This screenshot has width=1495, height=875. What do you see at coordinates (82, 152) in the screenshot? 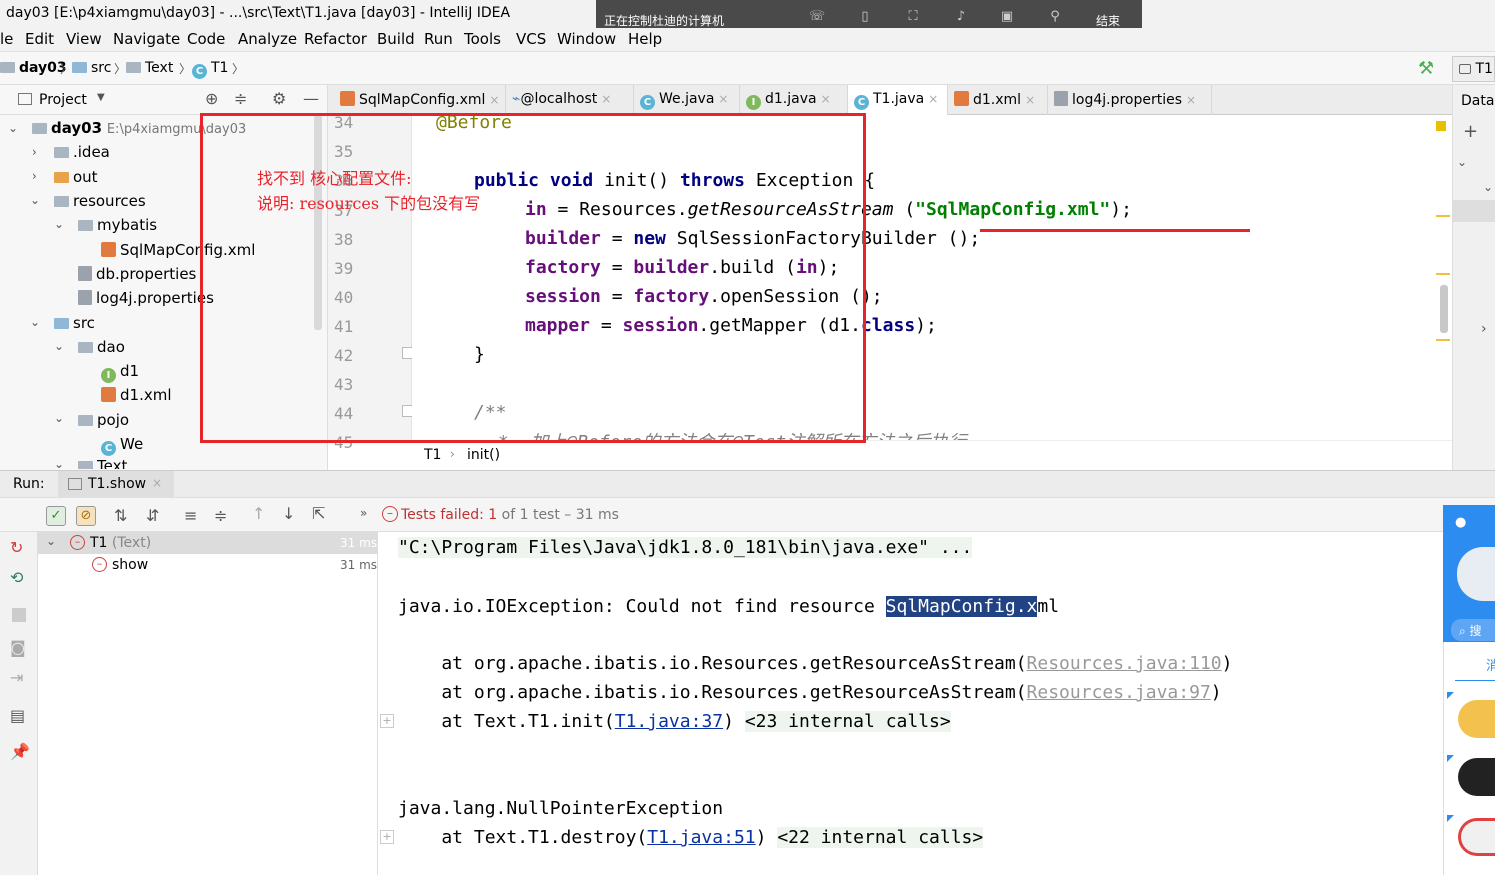
I see `tree-item-idea: .idea` at bounding box center [82, 152].